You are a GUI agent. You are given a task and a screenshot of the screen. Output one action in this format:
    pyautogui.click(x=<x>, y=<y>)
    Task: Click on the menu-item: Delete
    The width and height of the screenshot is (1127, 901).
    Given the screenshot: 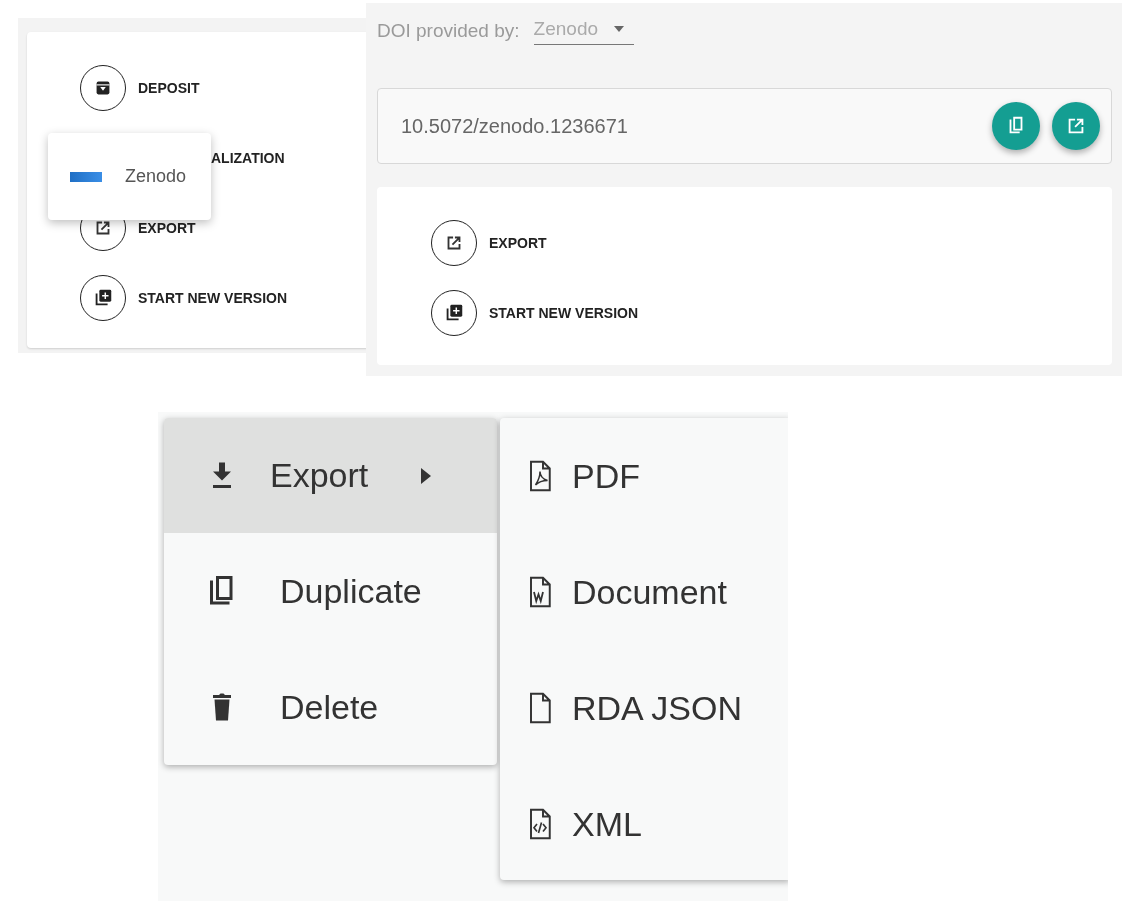 What is the action you would take?
    pyautogui.click(x=330, y=707)
    